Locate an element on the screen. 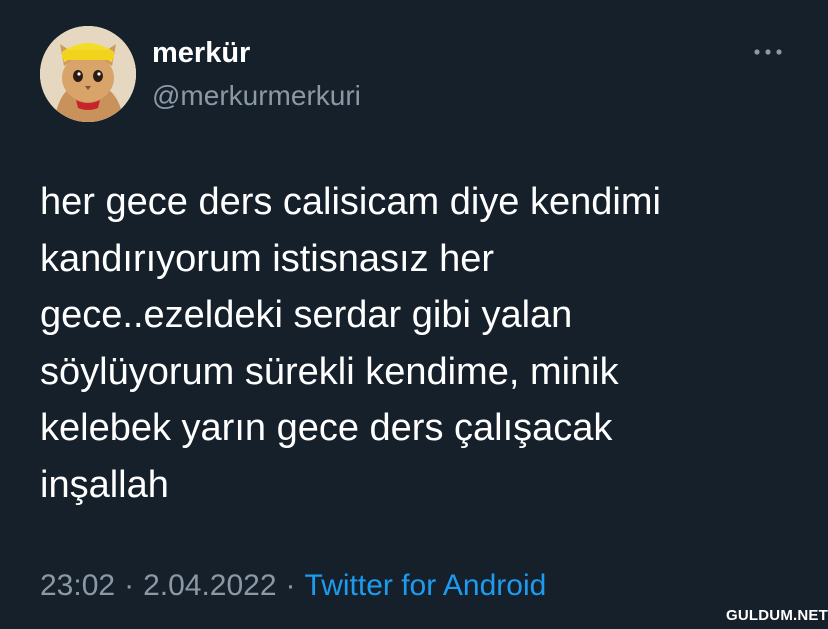 Image resolution: width=828 pixels, height=629 pixels. tweet-time: 23:02 is located at coordinates (77, 585).